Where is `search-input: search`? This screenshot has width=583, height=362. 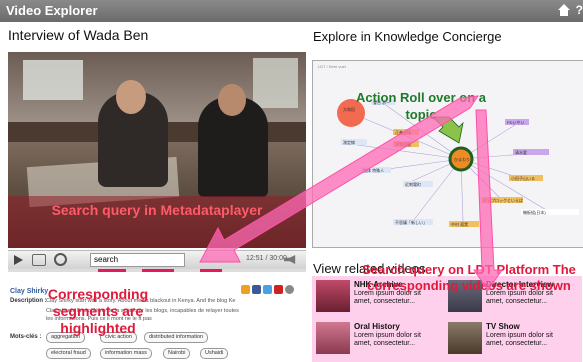 search-input: search is located at coordinates (137, 260).